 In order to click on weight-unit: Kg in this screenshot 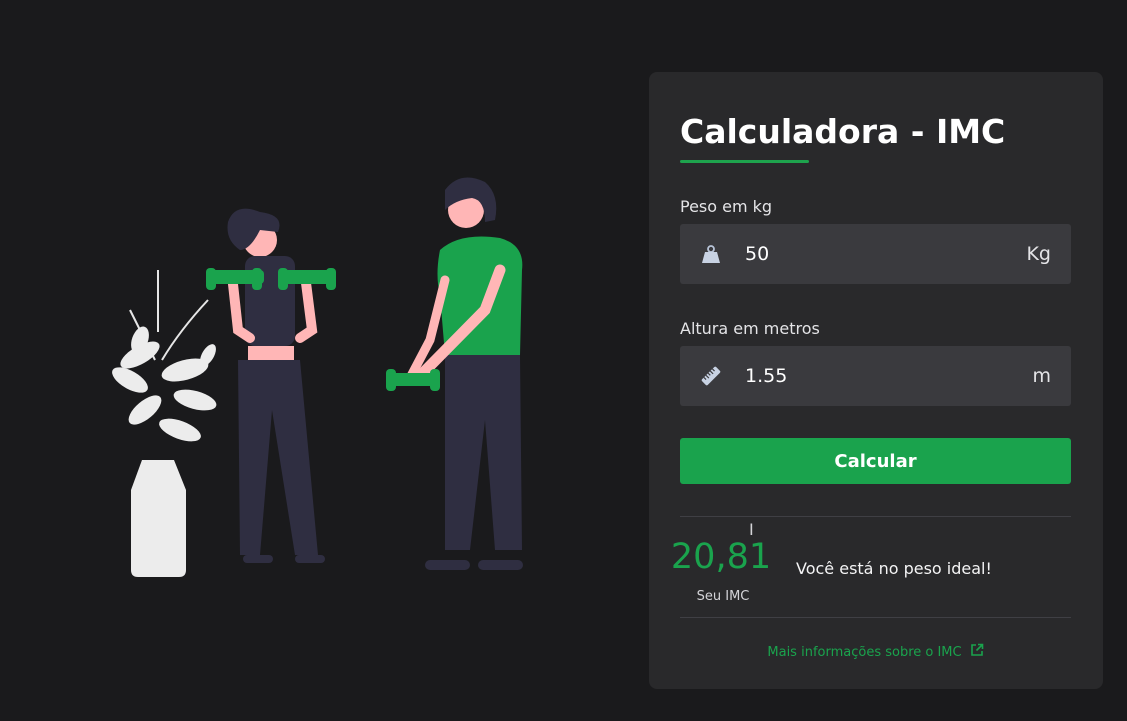, I will do `click(1038, 254)`.